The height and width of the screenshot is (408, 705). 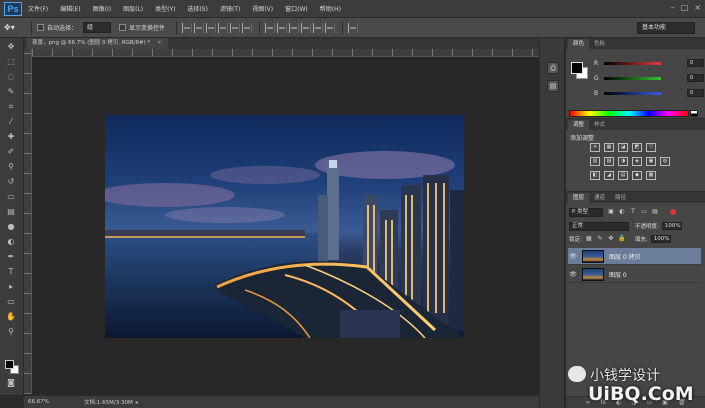 I want to click on menu-layer: 图层(L), so click(x=133, y=8).